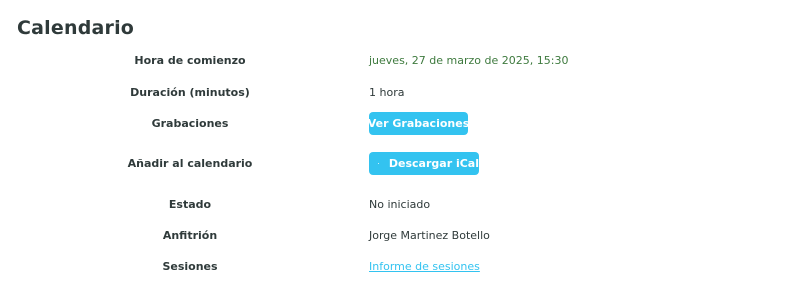 This screenshot has width=800, height=293. I want to click on start-time-value: jueves, 27 de marzo de 2025, 15:30, so click(469, 60).